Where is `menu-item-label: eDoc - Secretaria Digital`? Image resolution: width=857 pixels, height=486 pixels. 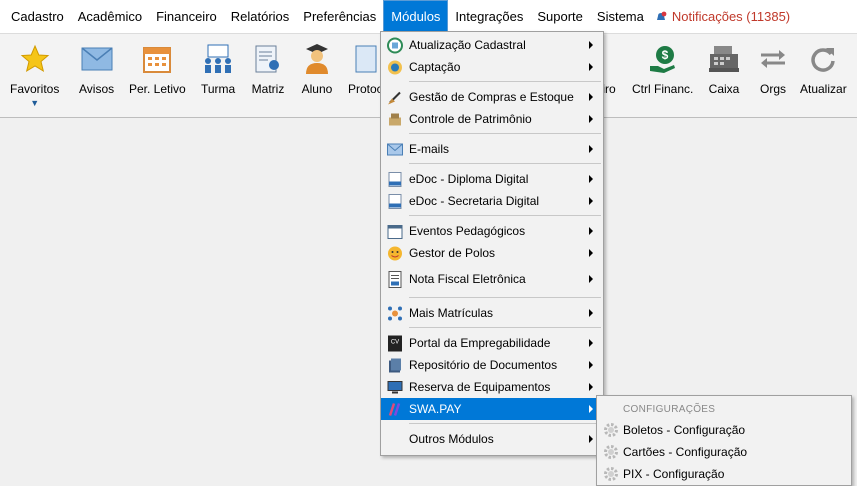 menu-item-label: eDoc - Secretaria Digital is located at coordinates (474, 201).